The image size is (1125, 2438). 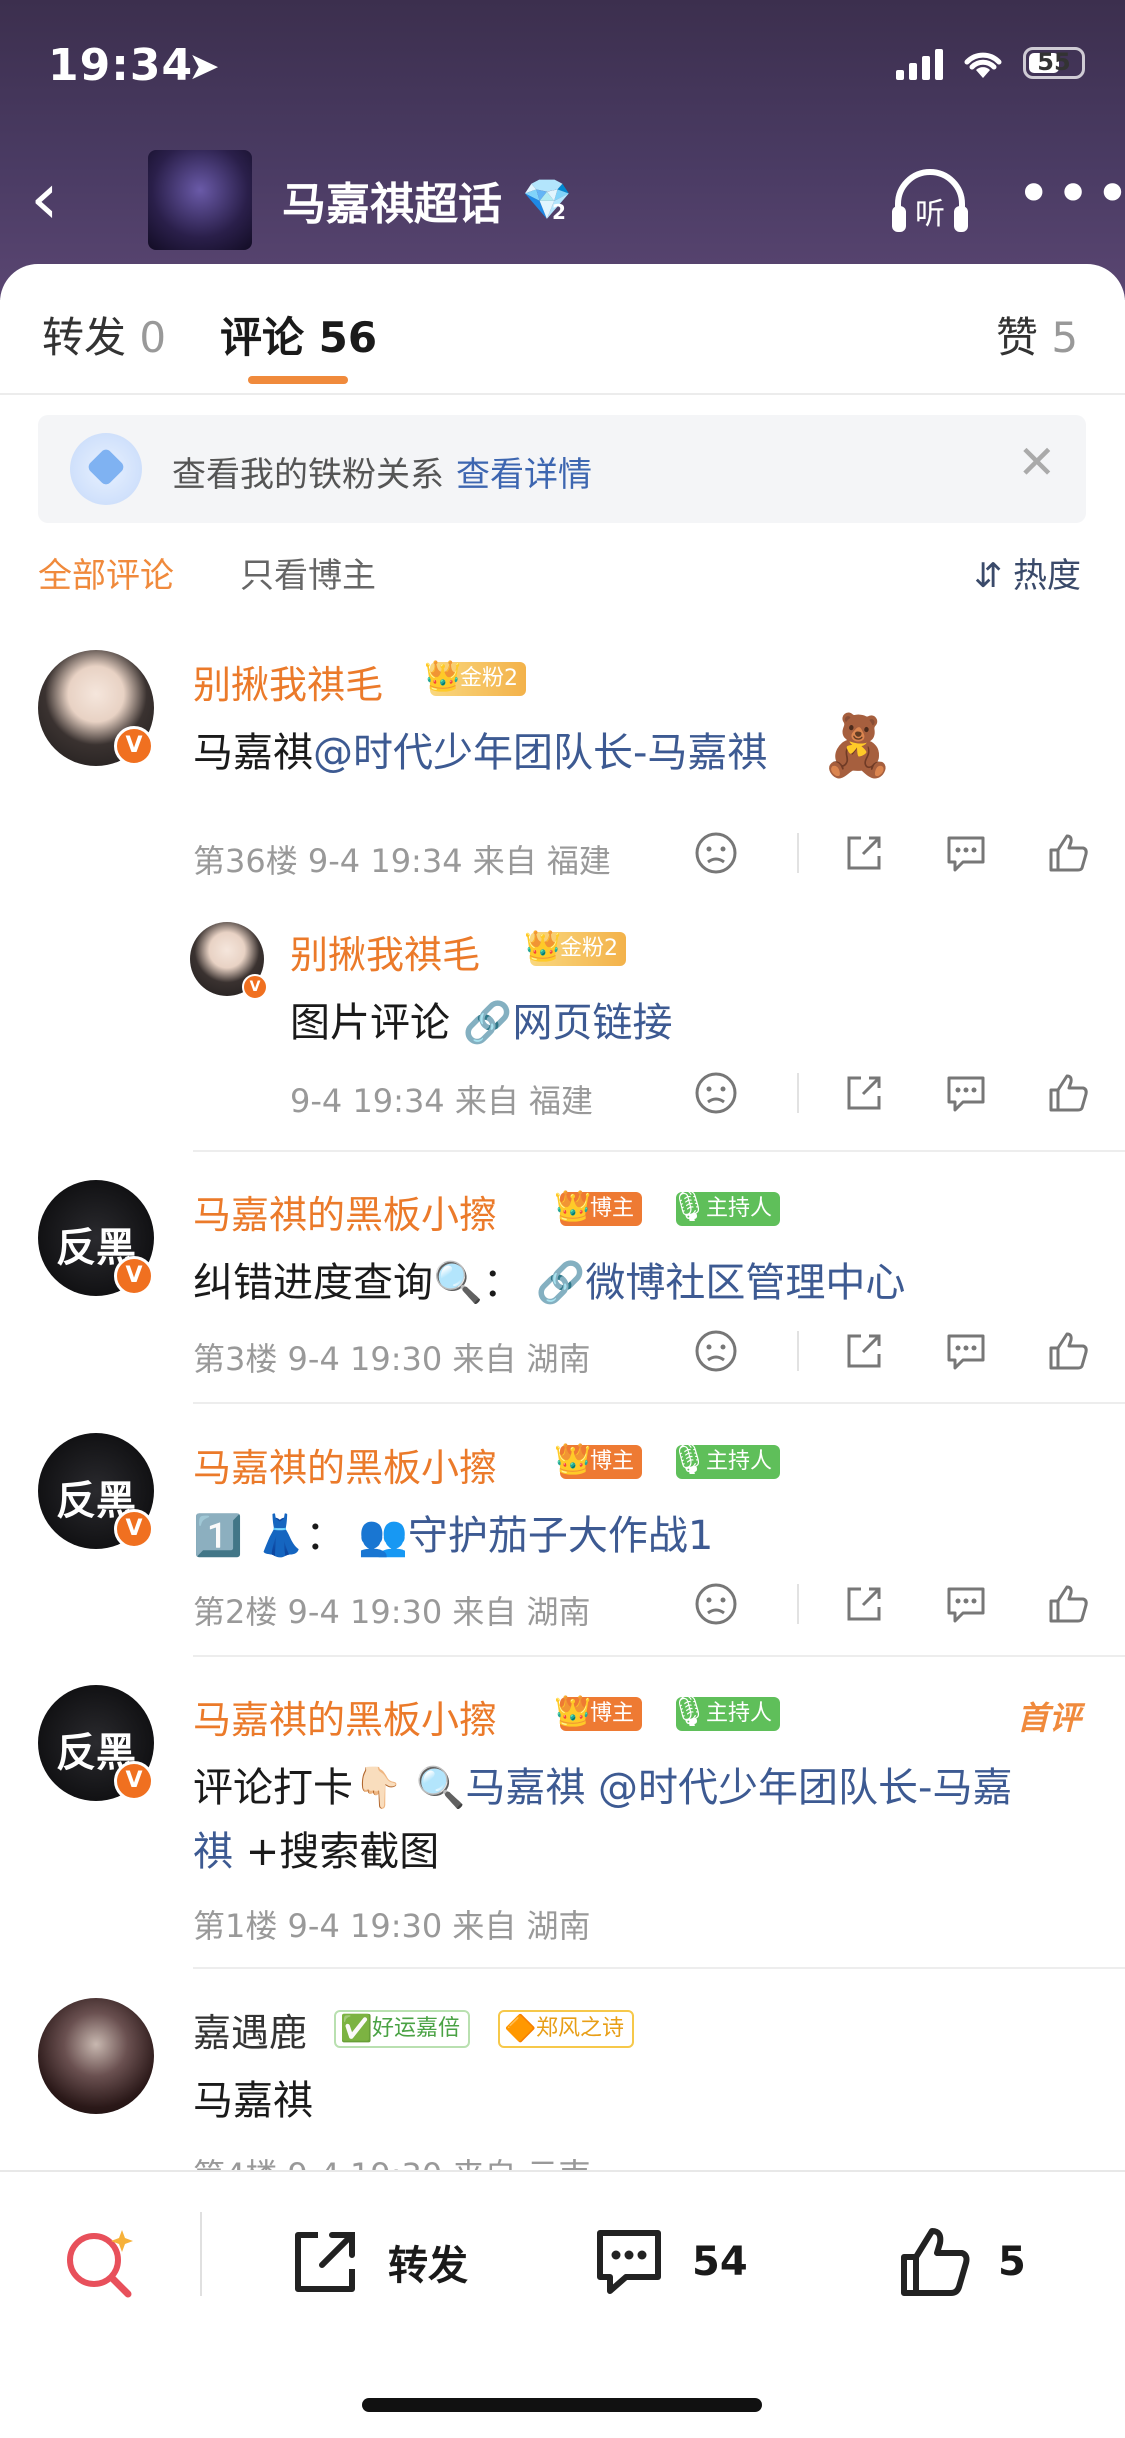 I want to click on home-indicator, so click(x=562, y=2405).